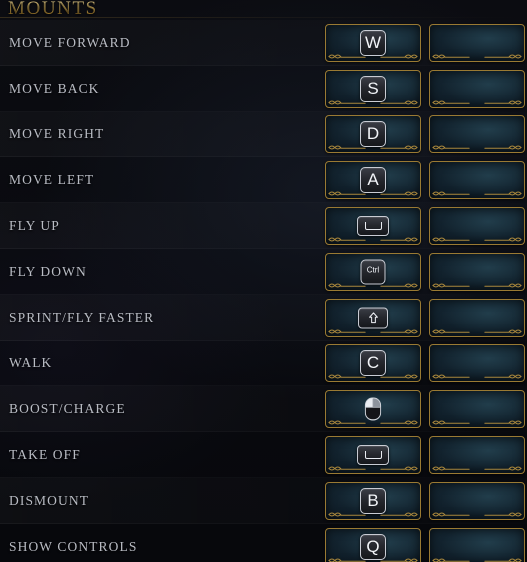 Image resolution: width=527 pixels, height=562 pixels. Describe the element at coordinates (263, 134) in the screenshot. I see `table-row: MOVE RIGHT D` at that location.